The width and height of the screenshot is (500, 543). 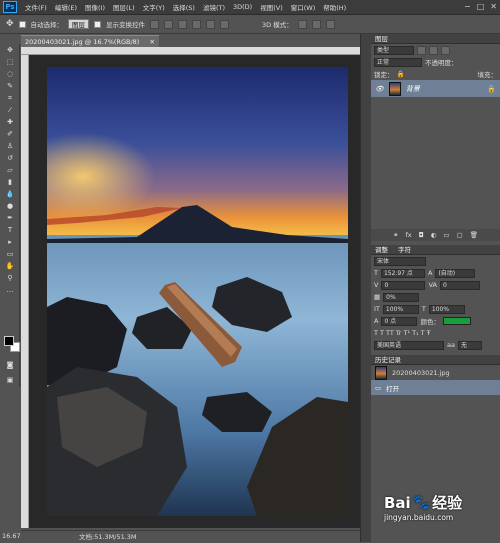 I want to click on filter-pixel-icon, so click(x=421, y=50).